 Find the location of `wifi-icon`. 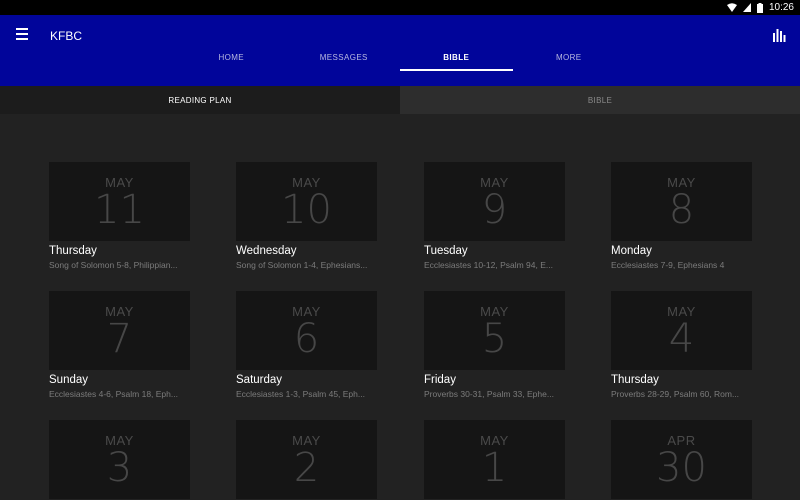

wifi-icon is located at coordinates (731, 7).